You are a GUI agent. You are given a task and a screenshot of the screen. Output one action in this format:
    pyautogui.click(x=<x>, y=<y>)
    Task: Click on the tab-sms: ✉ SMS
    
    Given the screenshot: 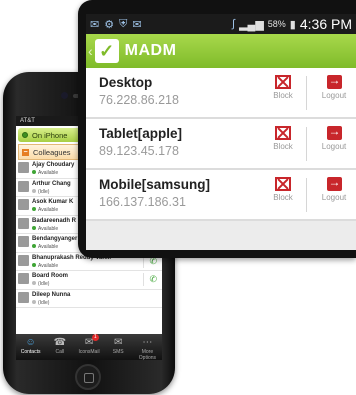 What is the action you would take?
    pyautogui.click(x=118, y=347)
    